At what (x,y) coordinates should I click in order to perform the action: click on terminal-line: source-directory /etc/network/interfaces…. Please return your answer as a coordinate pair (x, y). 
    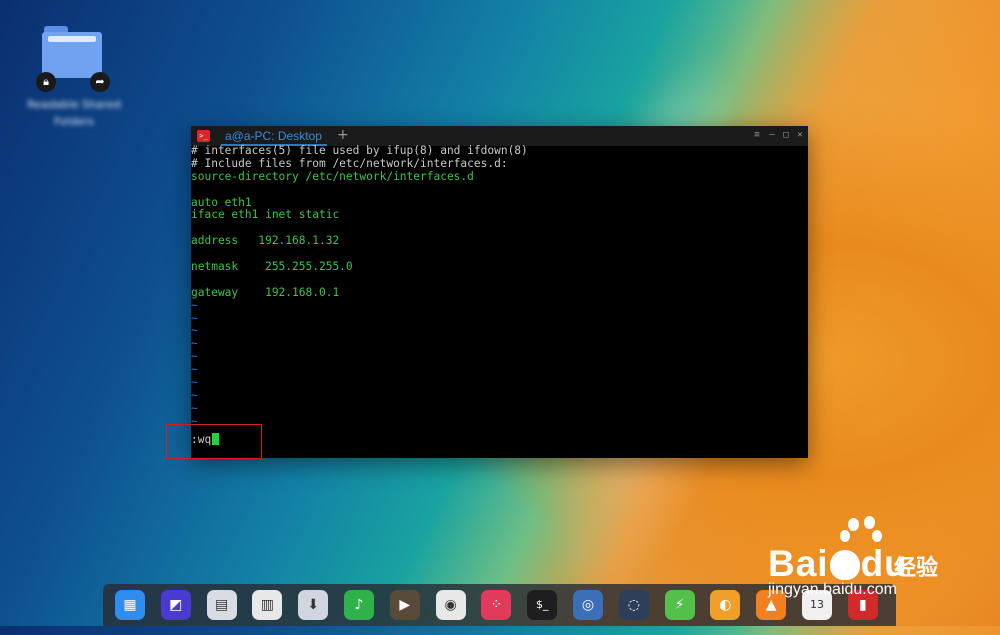
    Looking at the image, I should click on (332, 176).